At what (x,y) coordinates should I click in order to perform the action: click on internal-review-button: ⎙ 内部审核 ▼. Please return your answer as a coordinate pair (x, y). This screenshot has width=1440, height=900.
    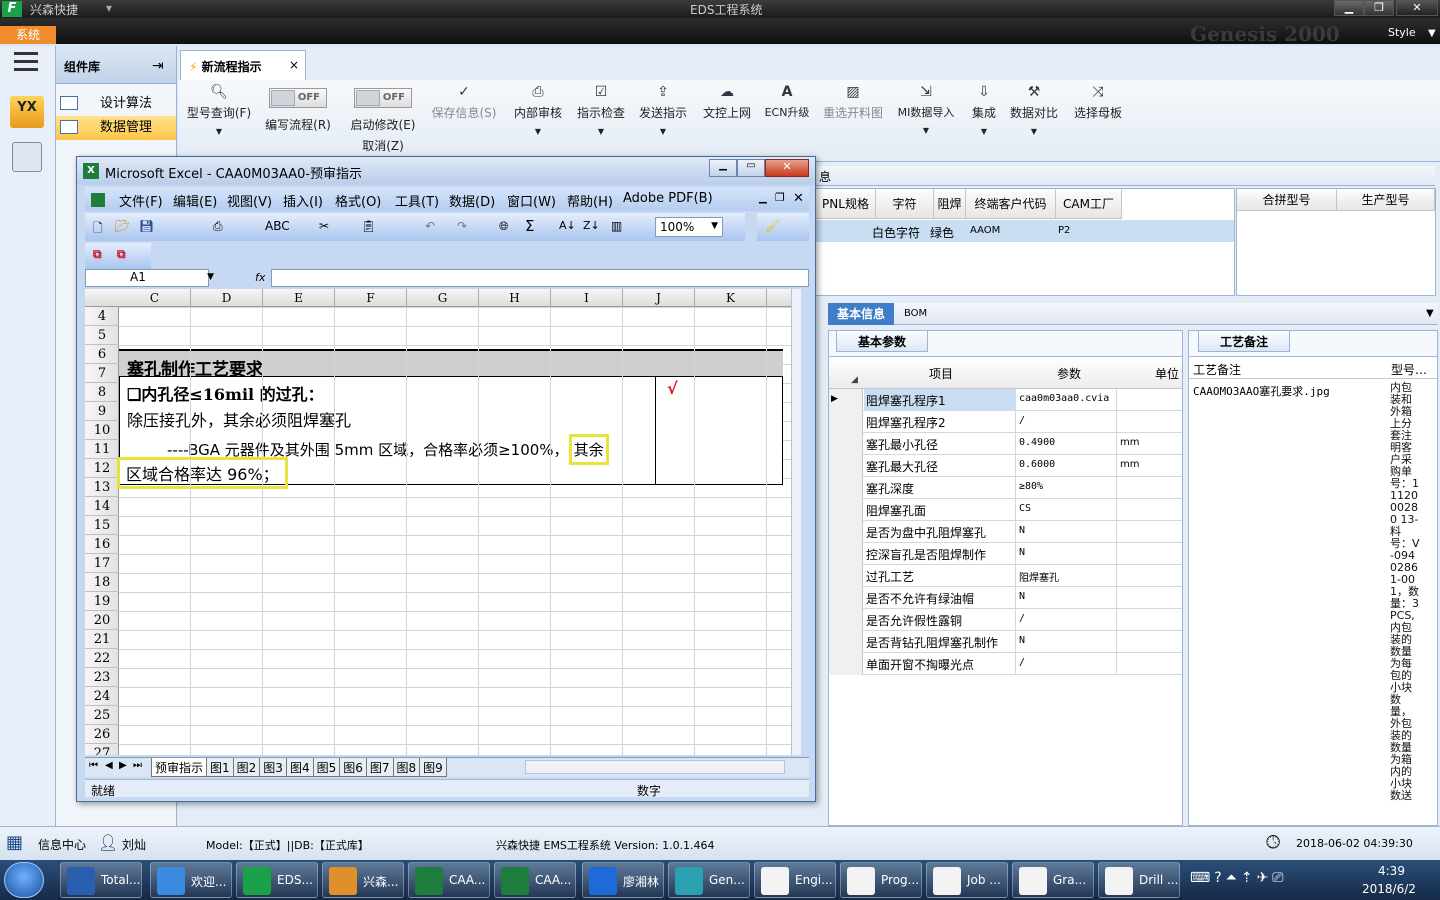
    Looking at the image, I should click on (538, 110).